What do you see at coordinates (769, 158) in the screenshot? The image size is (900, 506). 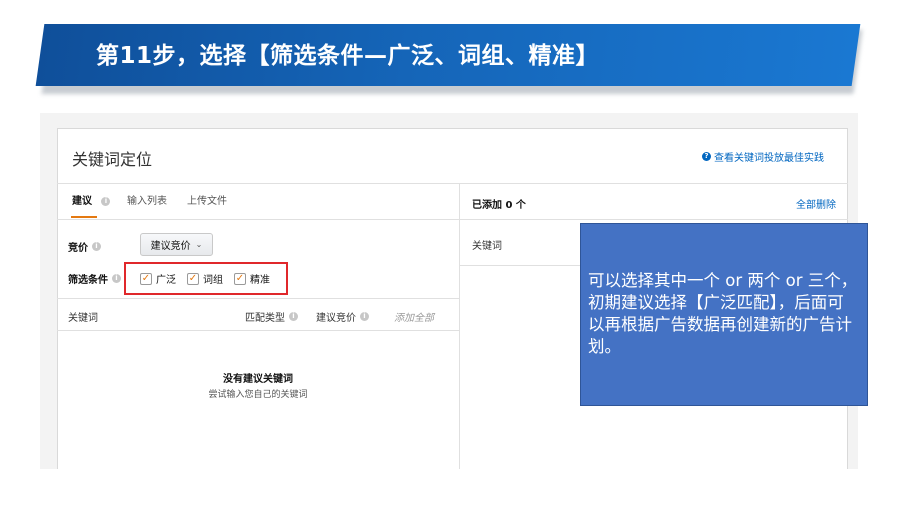 I see `best-practices-link-label: 查看关键词投放最佳实践` at bounding box center [769, 158].